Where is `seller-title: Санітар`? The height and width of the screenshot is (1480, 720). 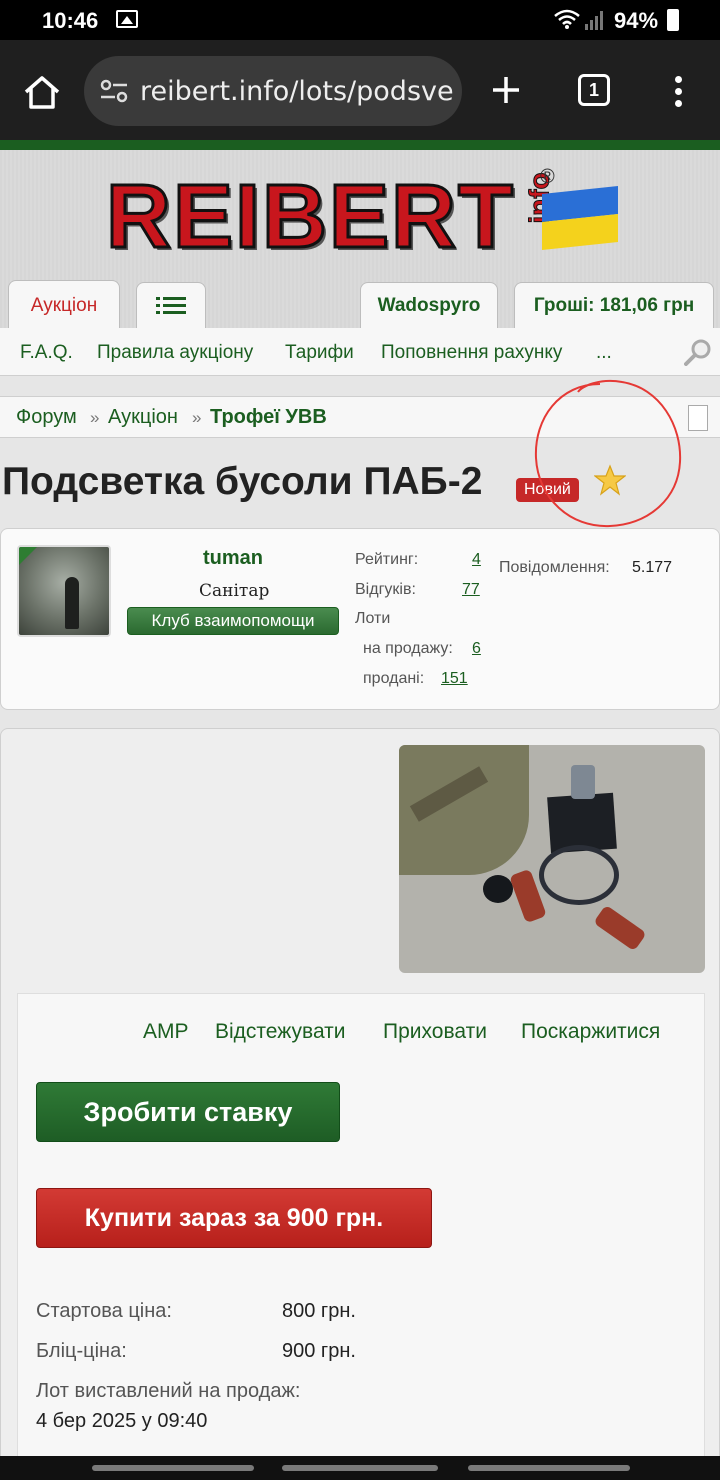 seller-title: Санітар is located at coordinates (234, 591).